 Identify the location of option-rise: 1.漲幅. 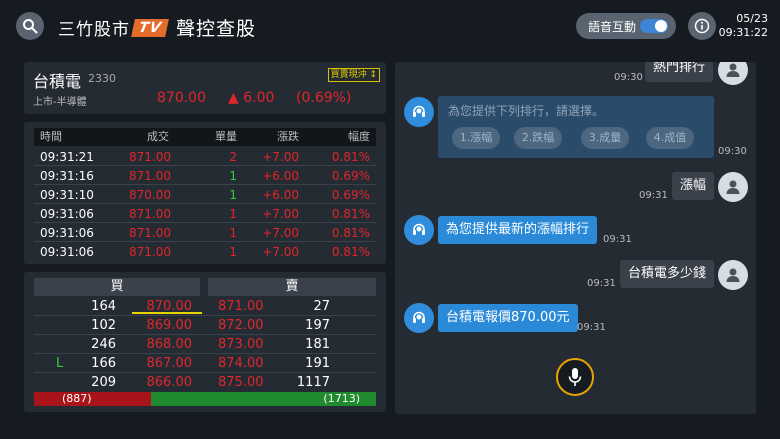
(476, 138).